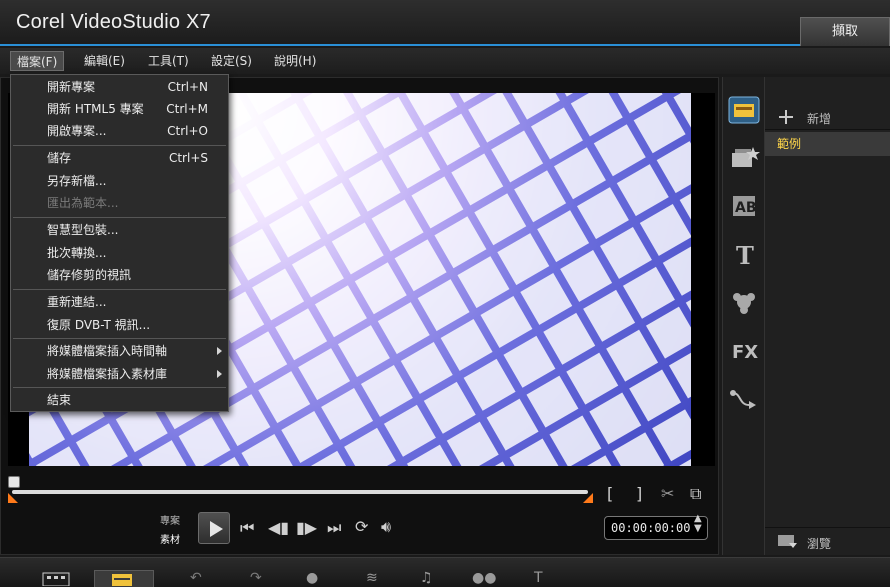  I want to click on add-icon, so click(786, 117).